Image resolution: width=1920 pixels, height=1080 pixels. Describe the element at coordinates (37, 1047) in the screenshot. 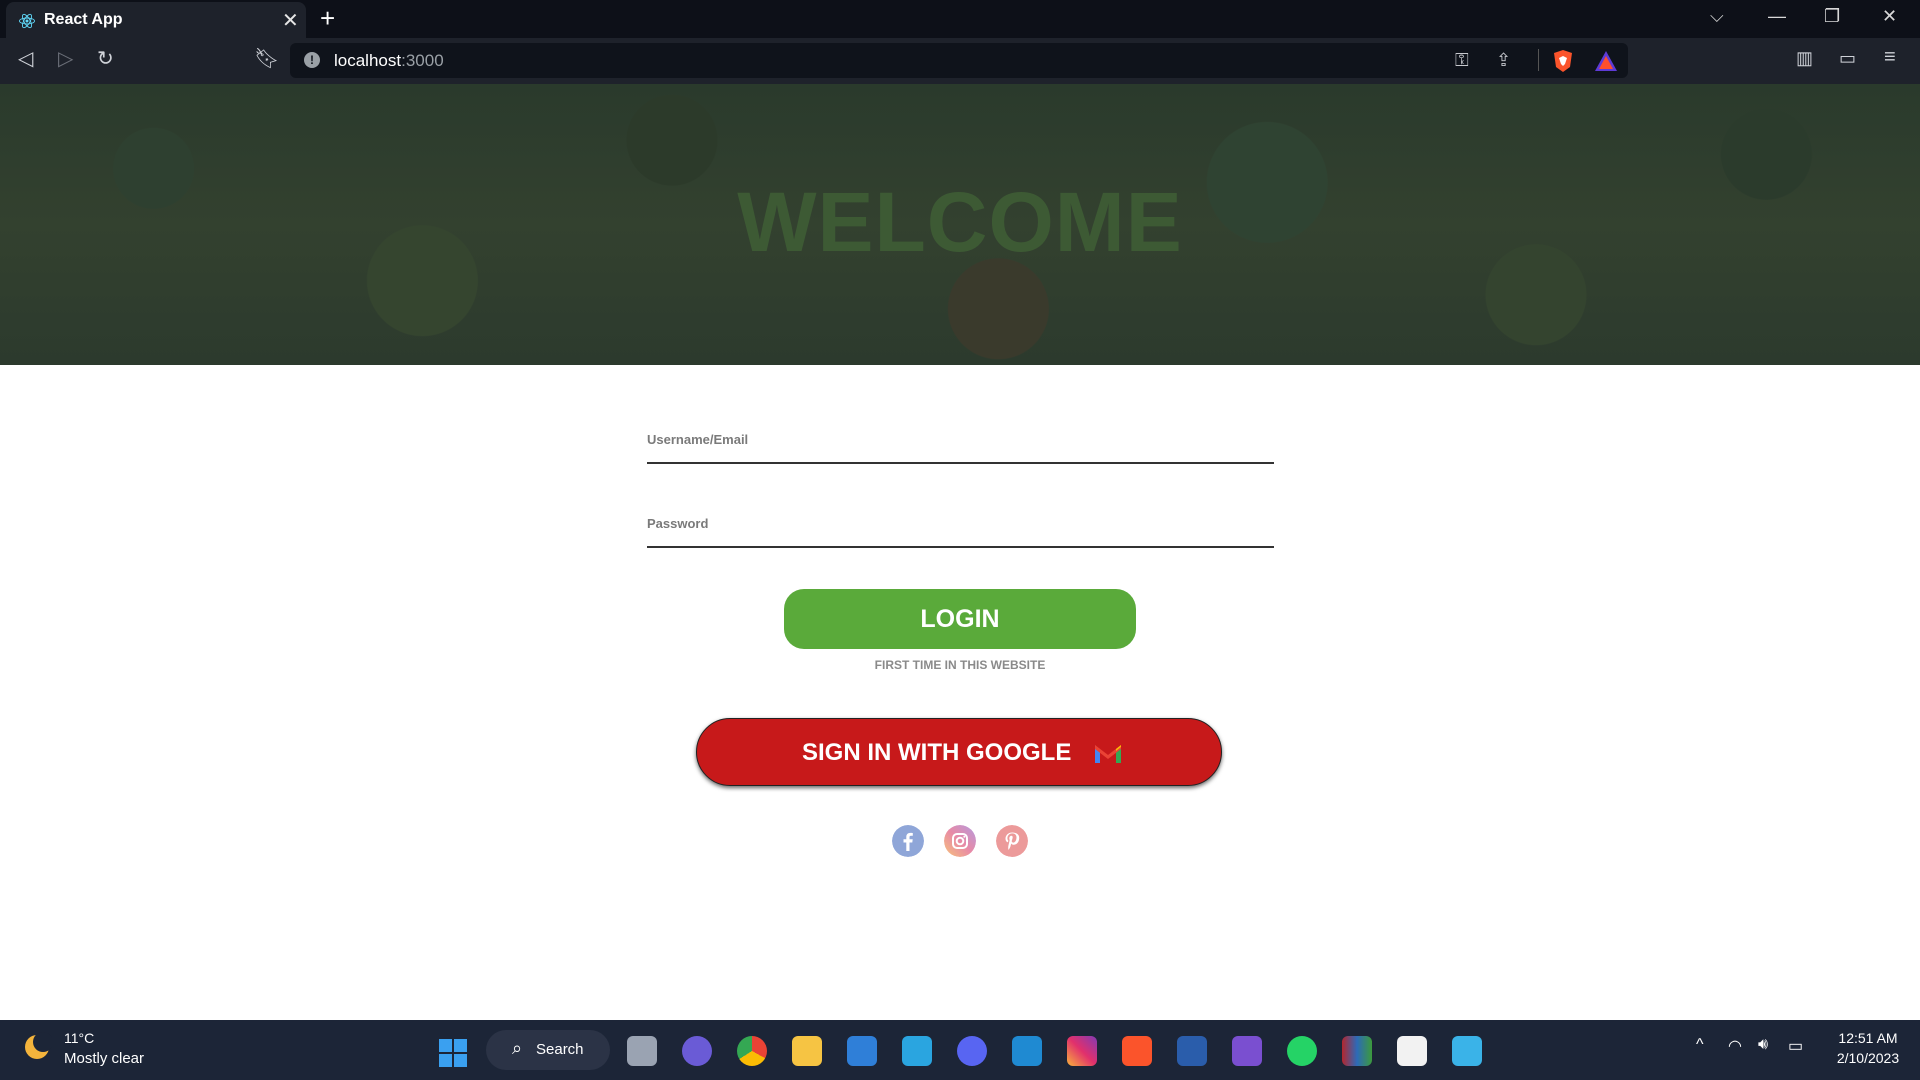

I see `moon-weather-icon` at that location.